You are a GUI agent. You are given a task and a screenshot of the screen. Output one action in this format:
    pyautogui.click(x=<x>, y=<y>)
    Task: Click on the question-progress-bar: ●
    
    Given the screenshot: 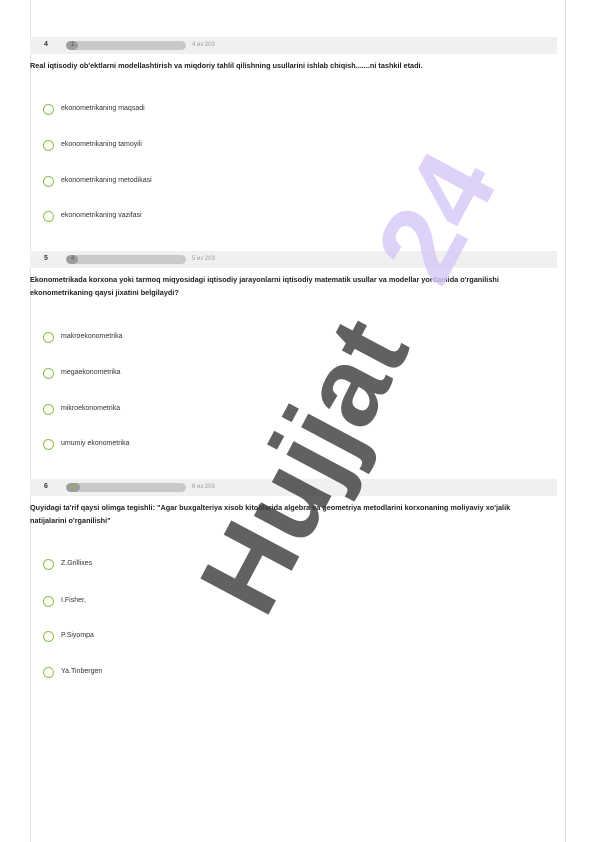 What is the action you would take?
    pyautogui.click(x=126, y=487)
    